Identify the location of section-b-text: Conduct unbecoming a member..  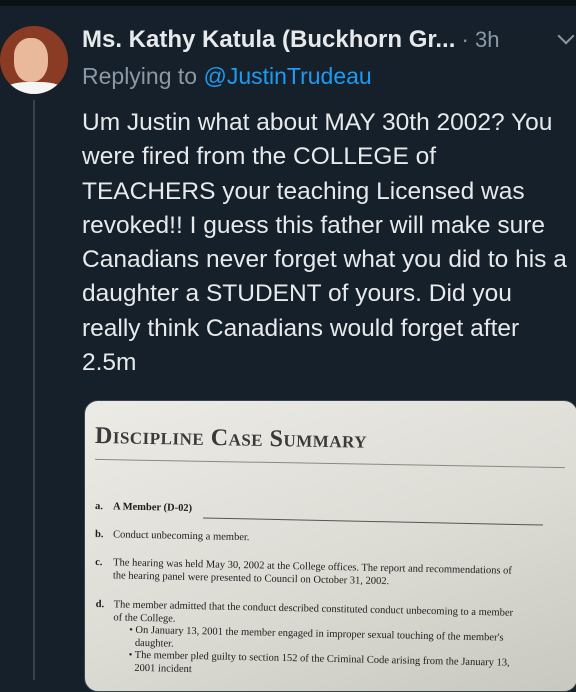
(181, 536).